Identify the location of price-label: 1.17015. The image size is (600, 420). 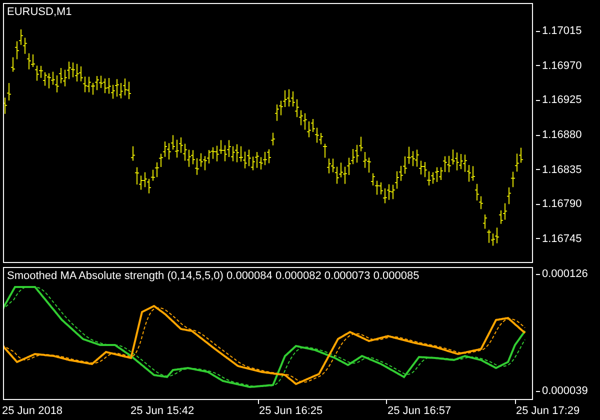
(561, 31).